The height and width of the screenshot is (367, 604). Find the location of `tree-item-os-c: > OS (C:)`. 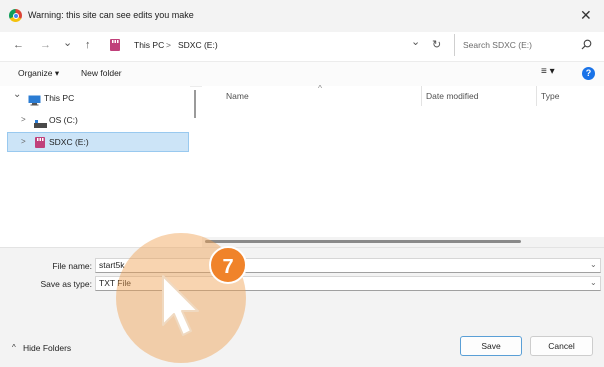

tree-item-os-c: > OS (C:) is located at coordinates (95, 120).